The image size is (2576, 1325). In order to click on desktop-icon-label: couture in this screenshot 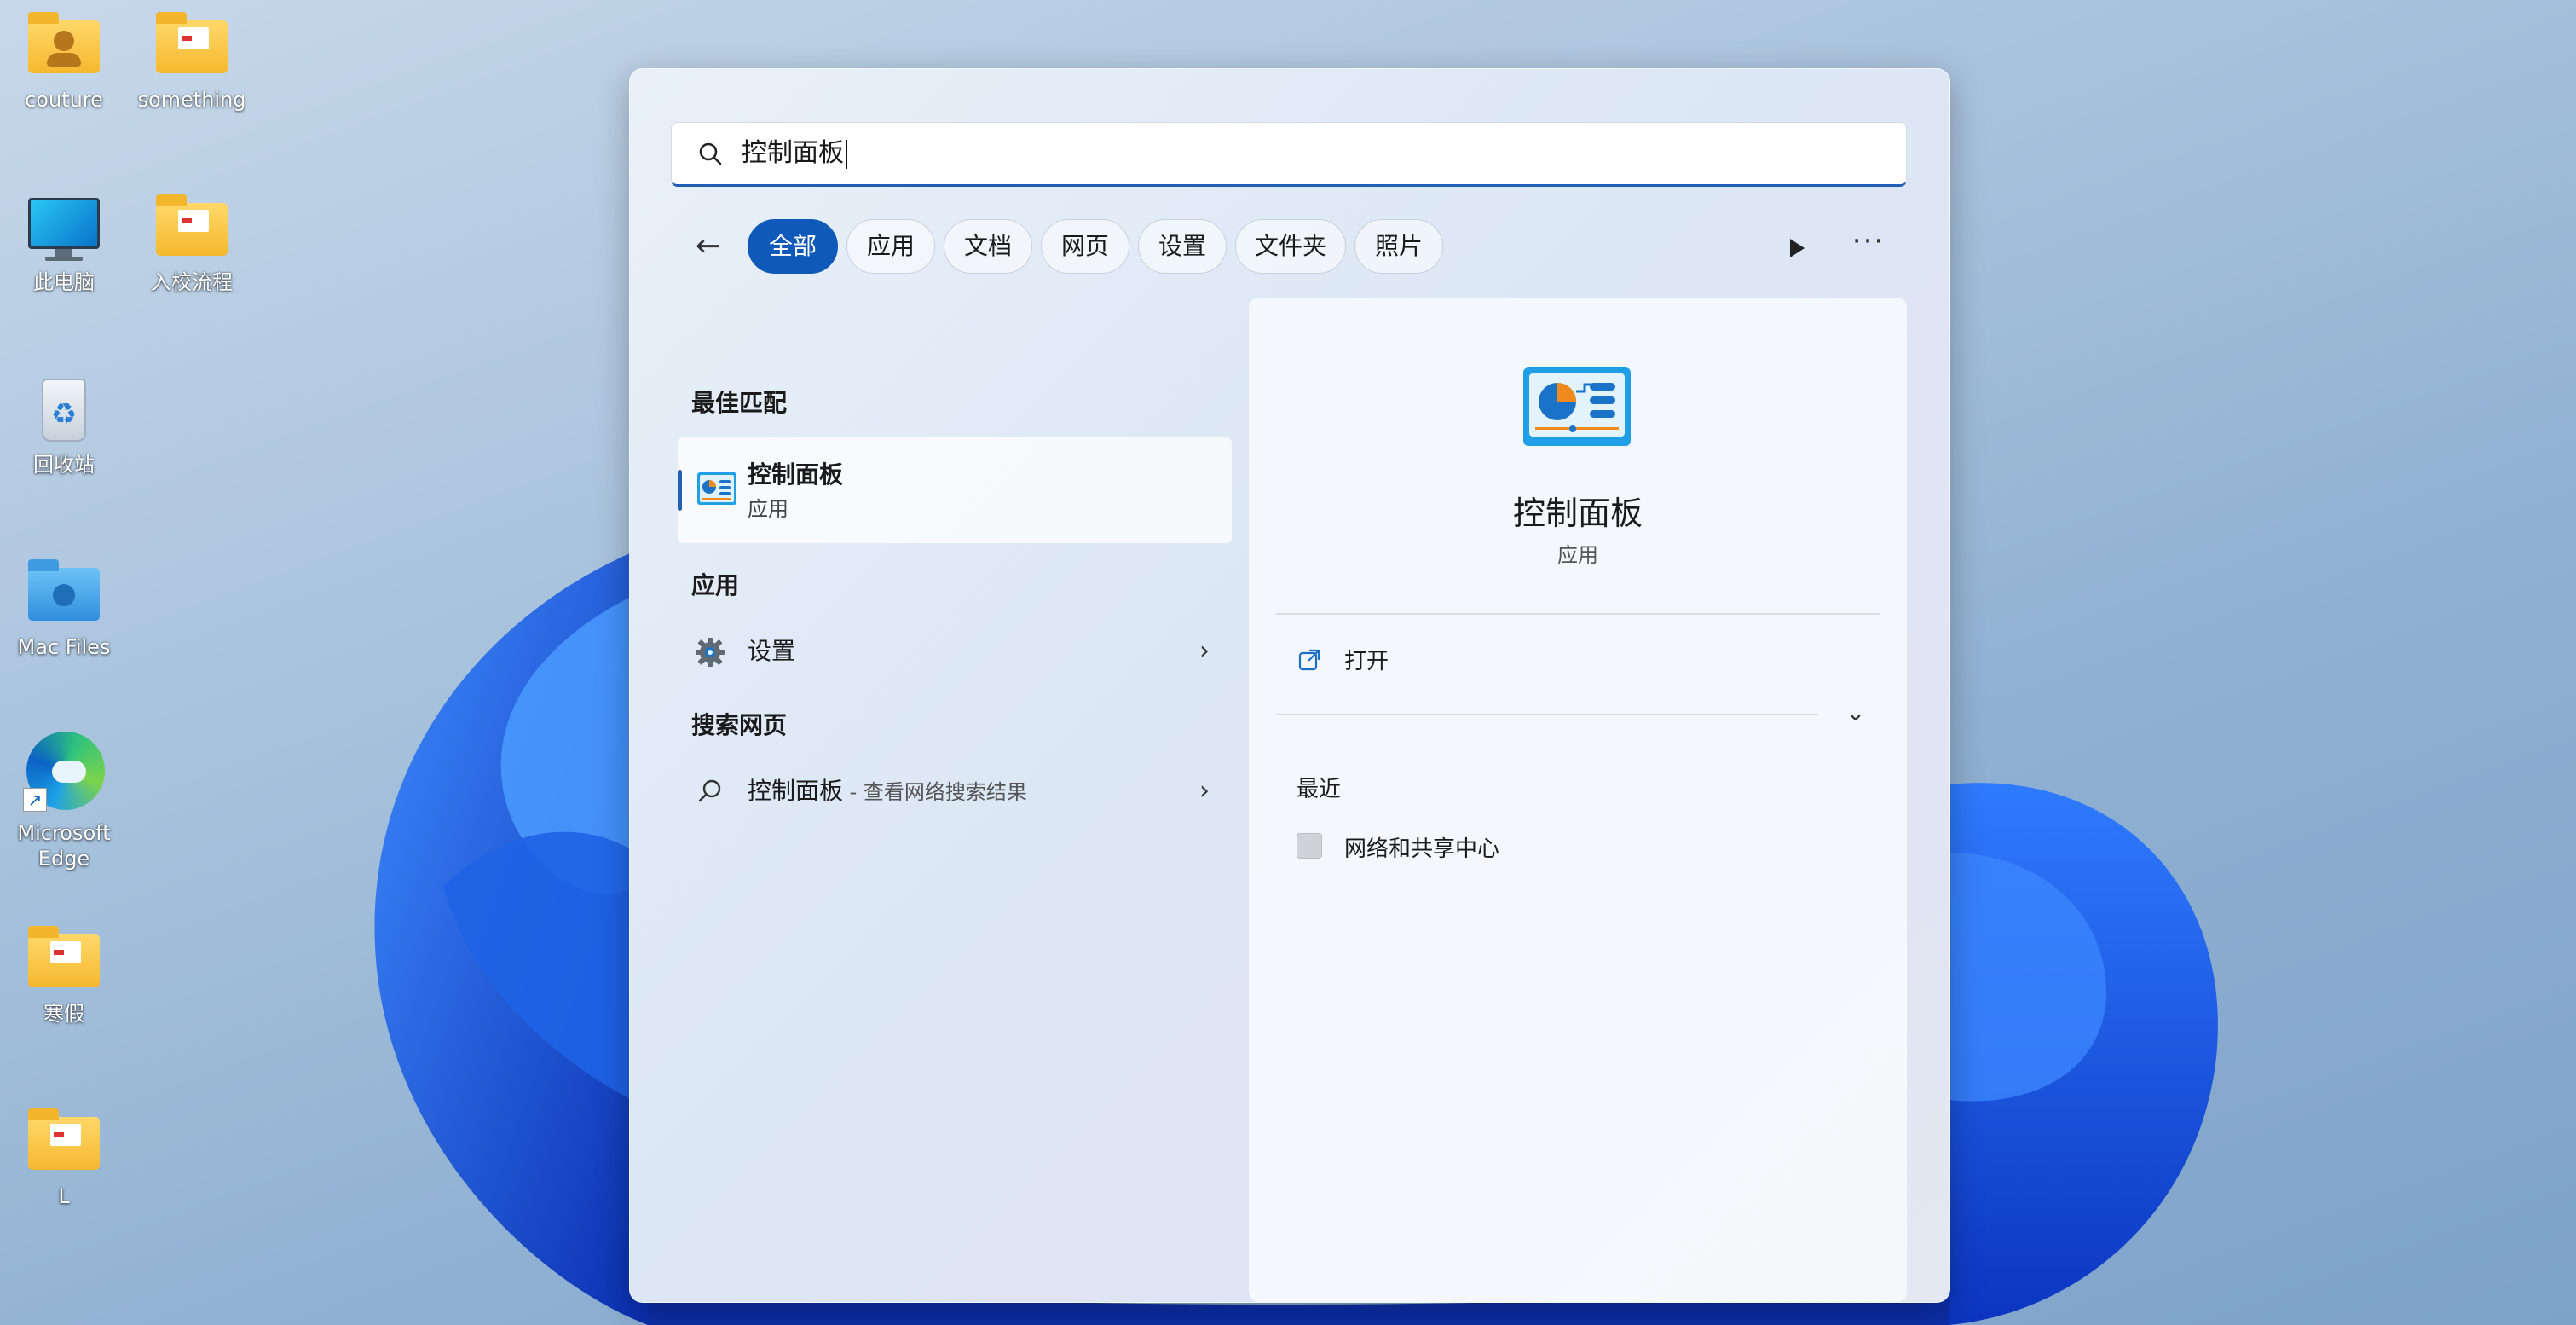, I will do `click(64, 100)`.